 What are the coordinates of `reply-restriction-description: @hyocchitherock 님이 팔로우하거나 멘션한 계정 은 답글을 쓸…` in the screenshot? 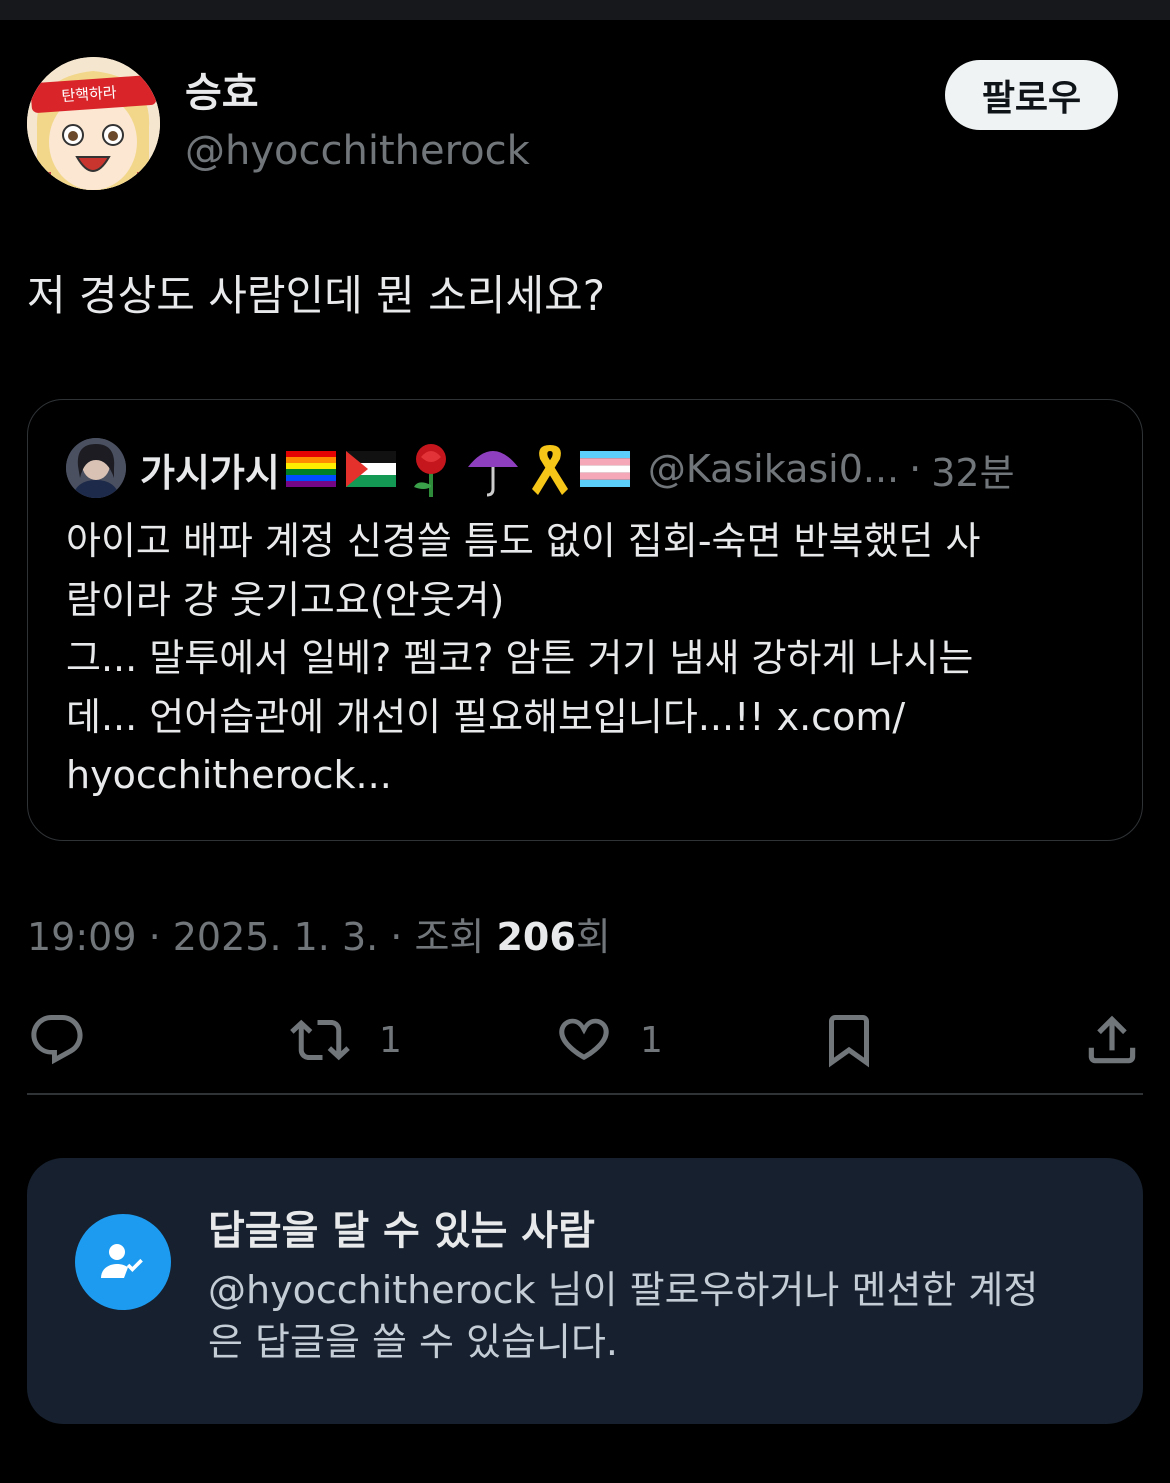 It's located at (648, 1316).